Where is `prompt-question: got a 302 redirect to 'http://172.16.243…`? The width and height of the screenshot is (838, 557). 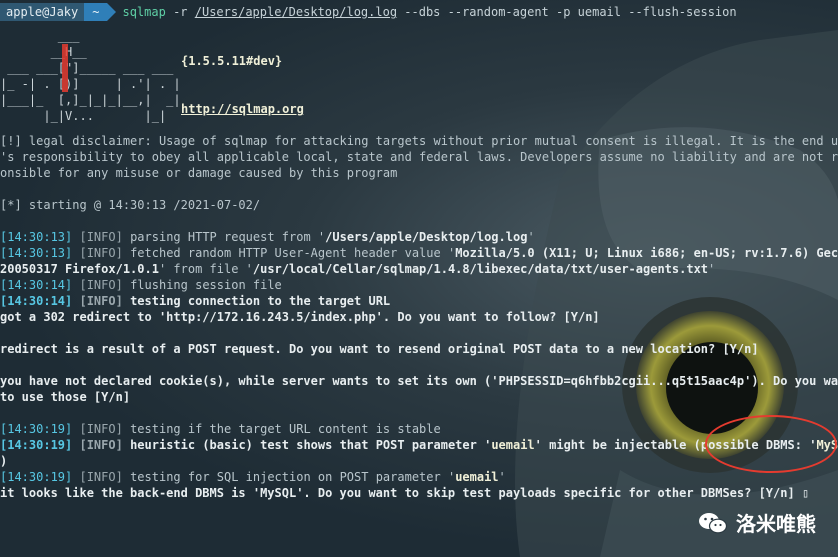
prompt-question: got a 302 redirect to 'http://172.16.243… is located at coordinates (300, 317).